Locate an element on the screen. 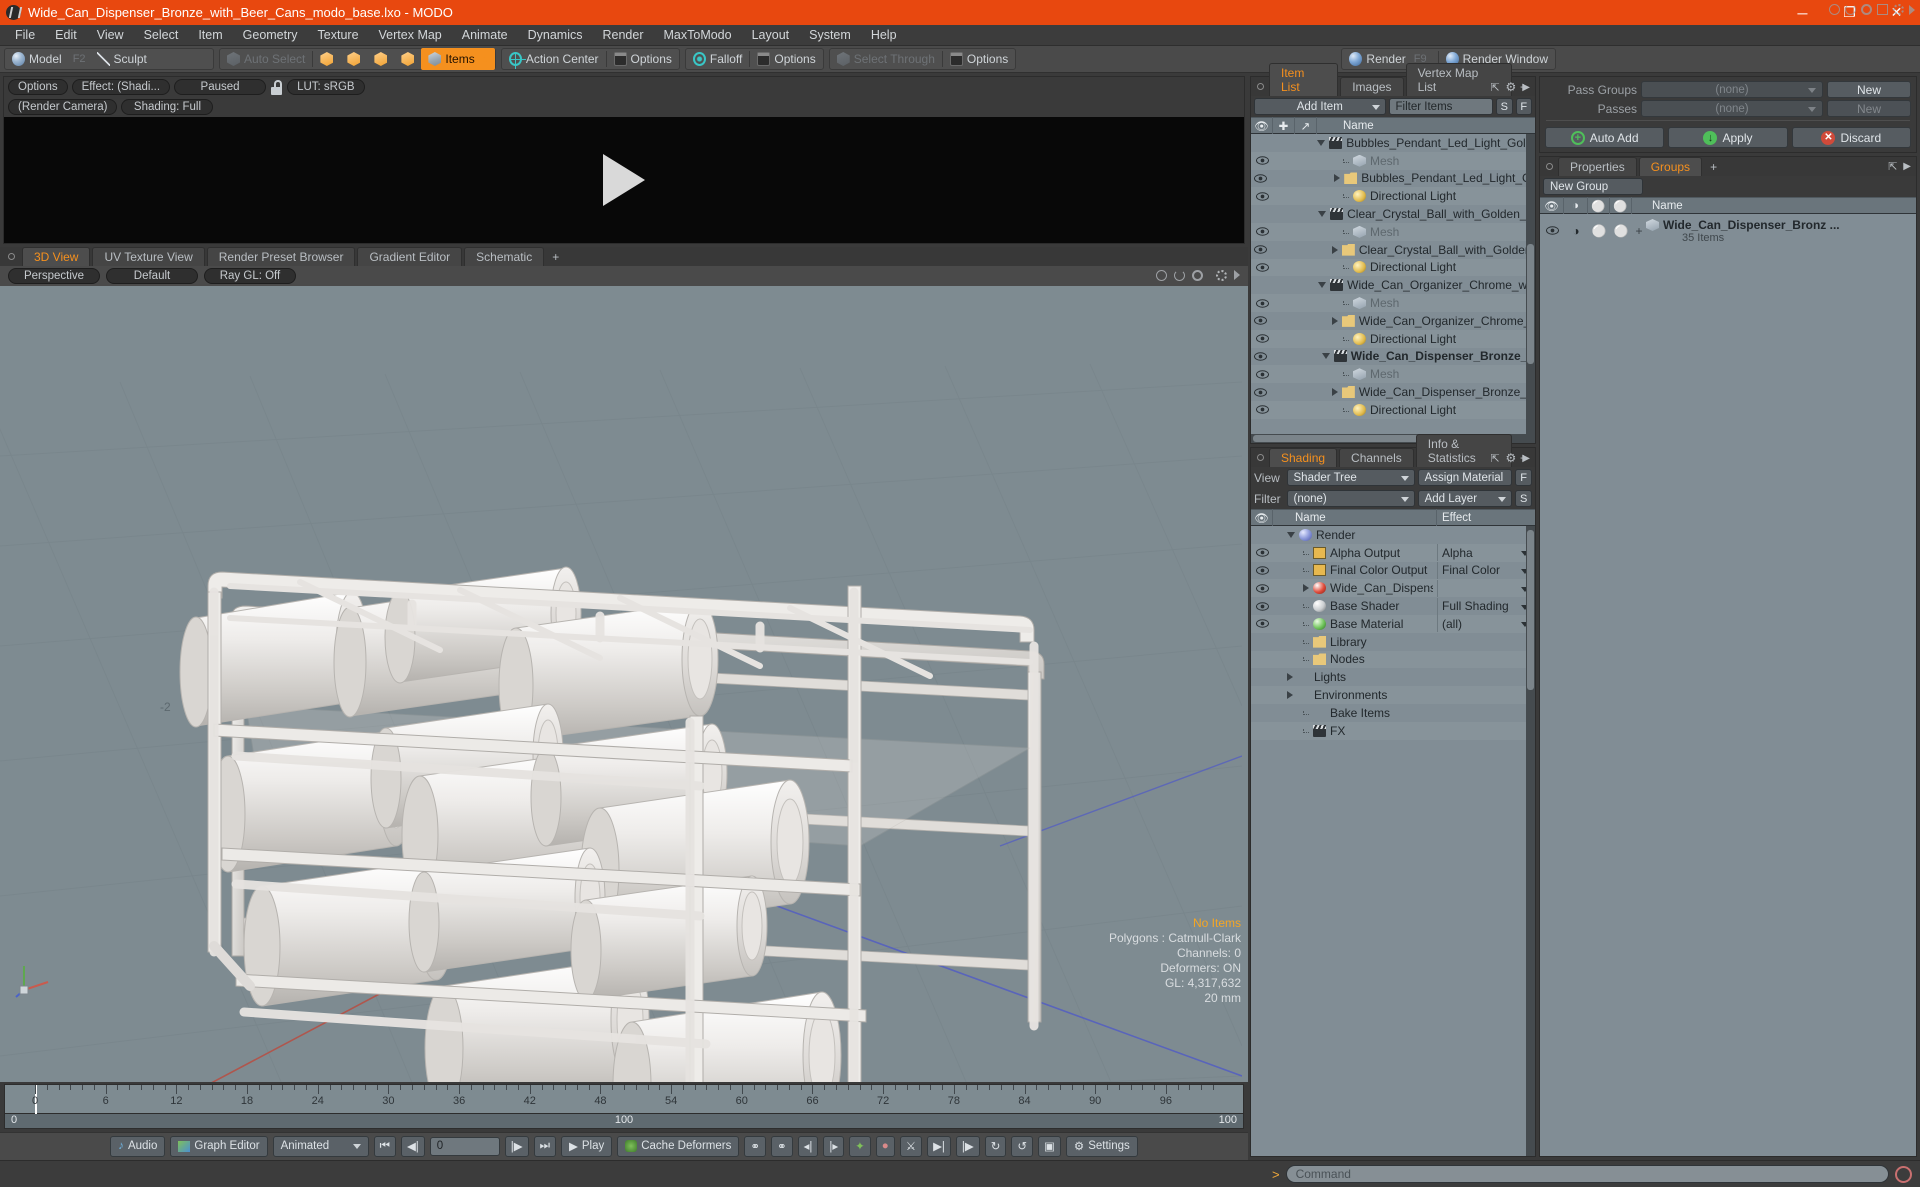  preview-render-canvas is located at coordinates (624, 180).